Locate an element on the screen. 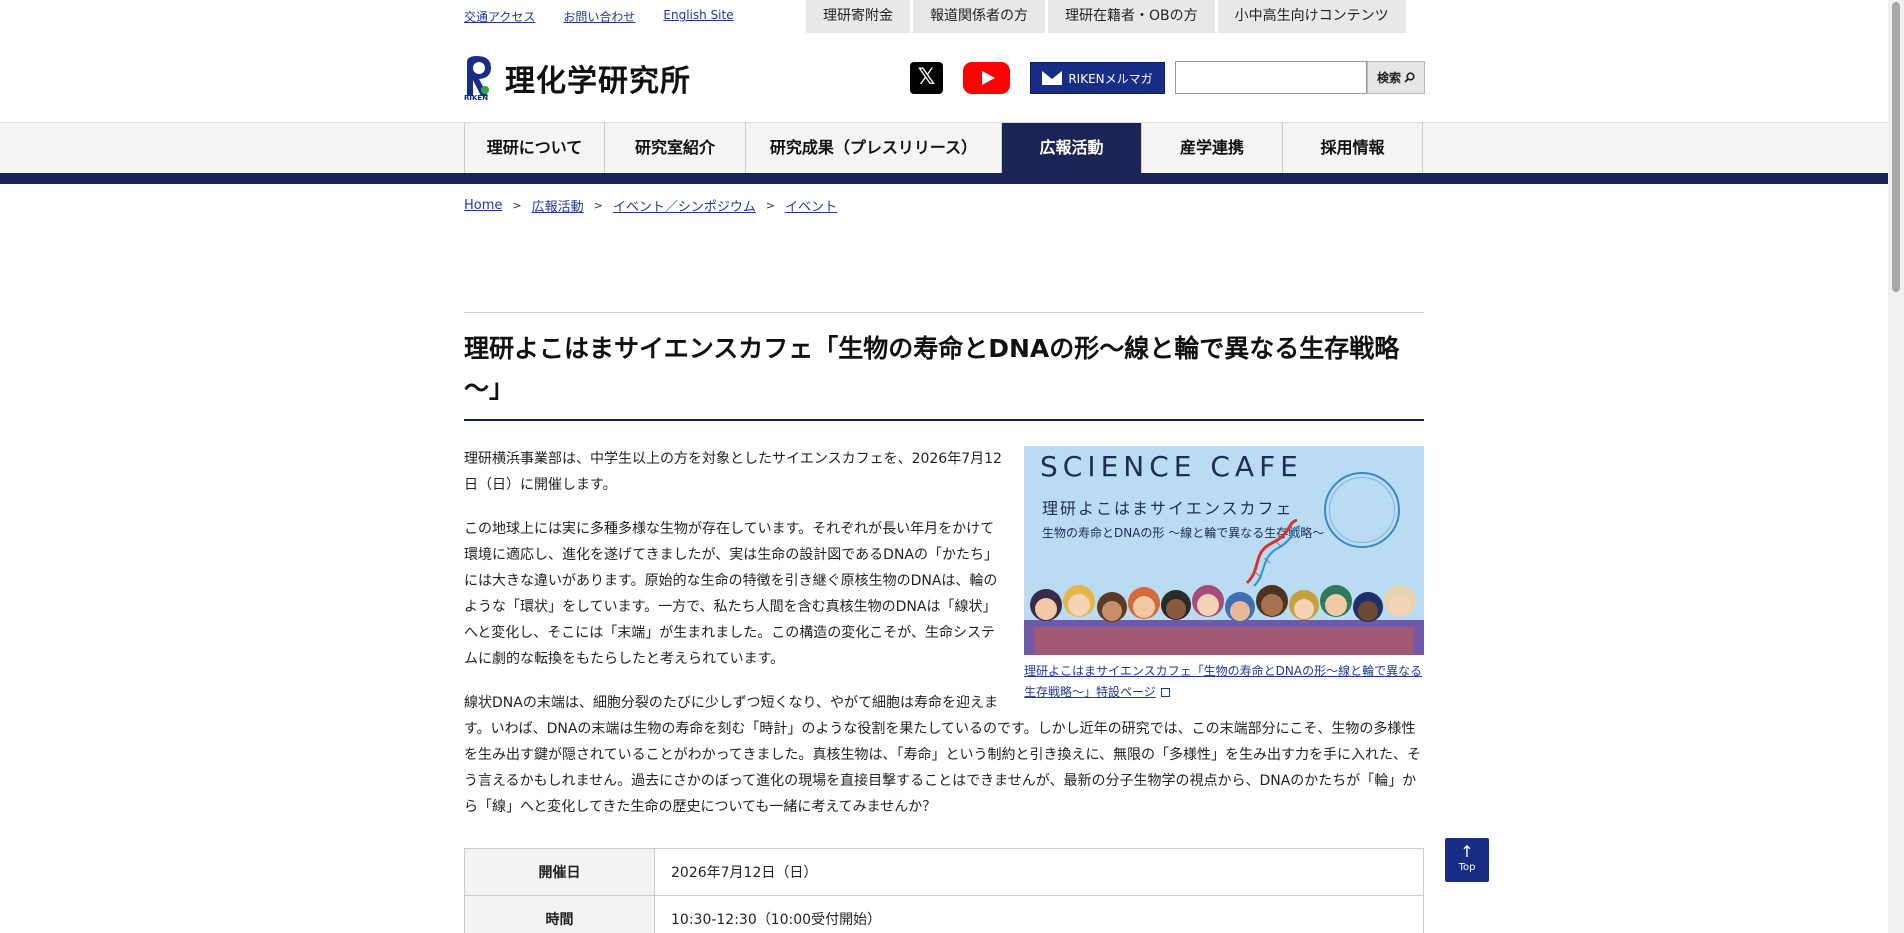  breadcrumb-pr: 広報活動 is located at coordinates (558, 205).